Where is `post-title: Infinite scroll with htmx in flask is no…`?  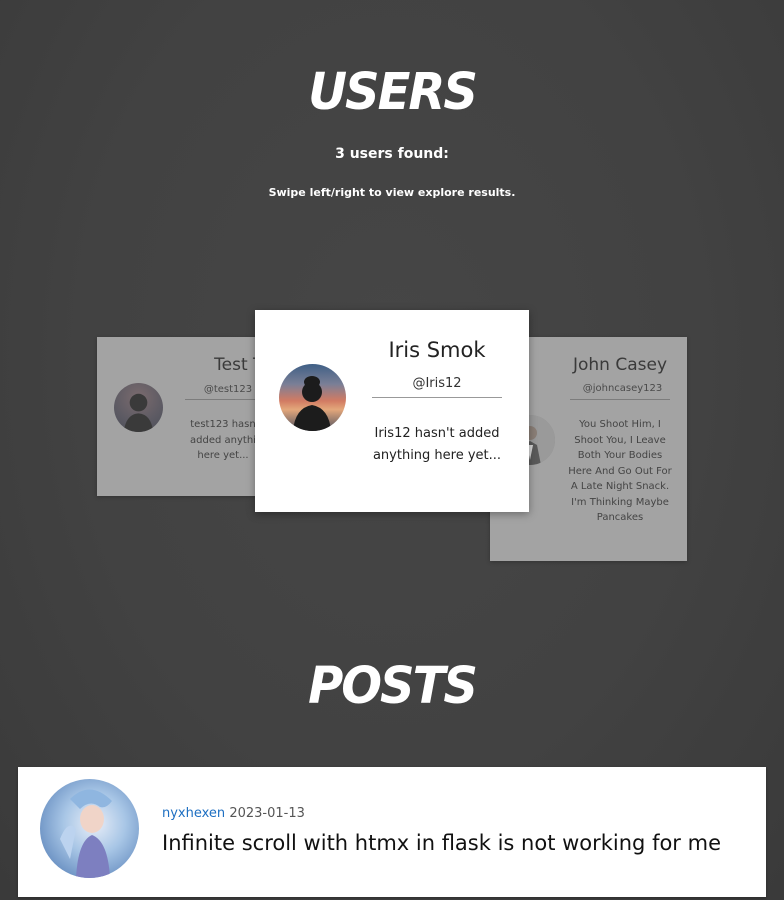 post-title: Infinite scroll with htmx in flask is no… is located at coordinates (441, 843).